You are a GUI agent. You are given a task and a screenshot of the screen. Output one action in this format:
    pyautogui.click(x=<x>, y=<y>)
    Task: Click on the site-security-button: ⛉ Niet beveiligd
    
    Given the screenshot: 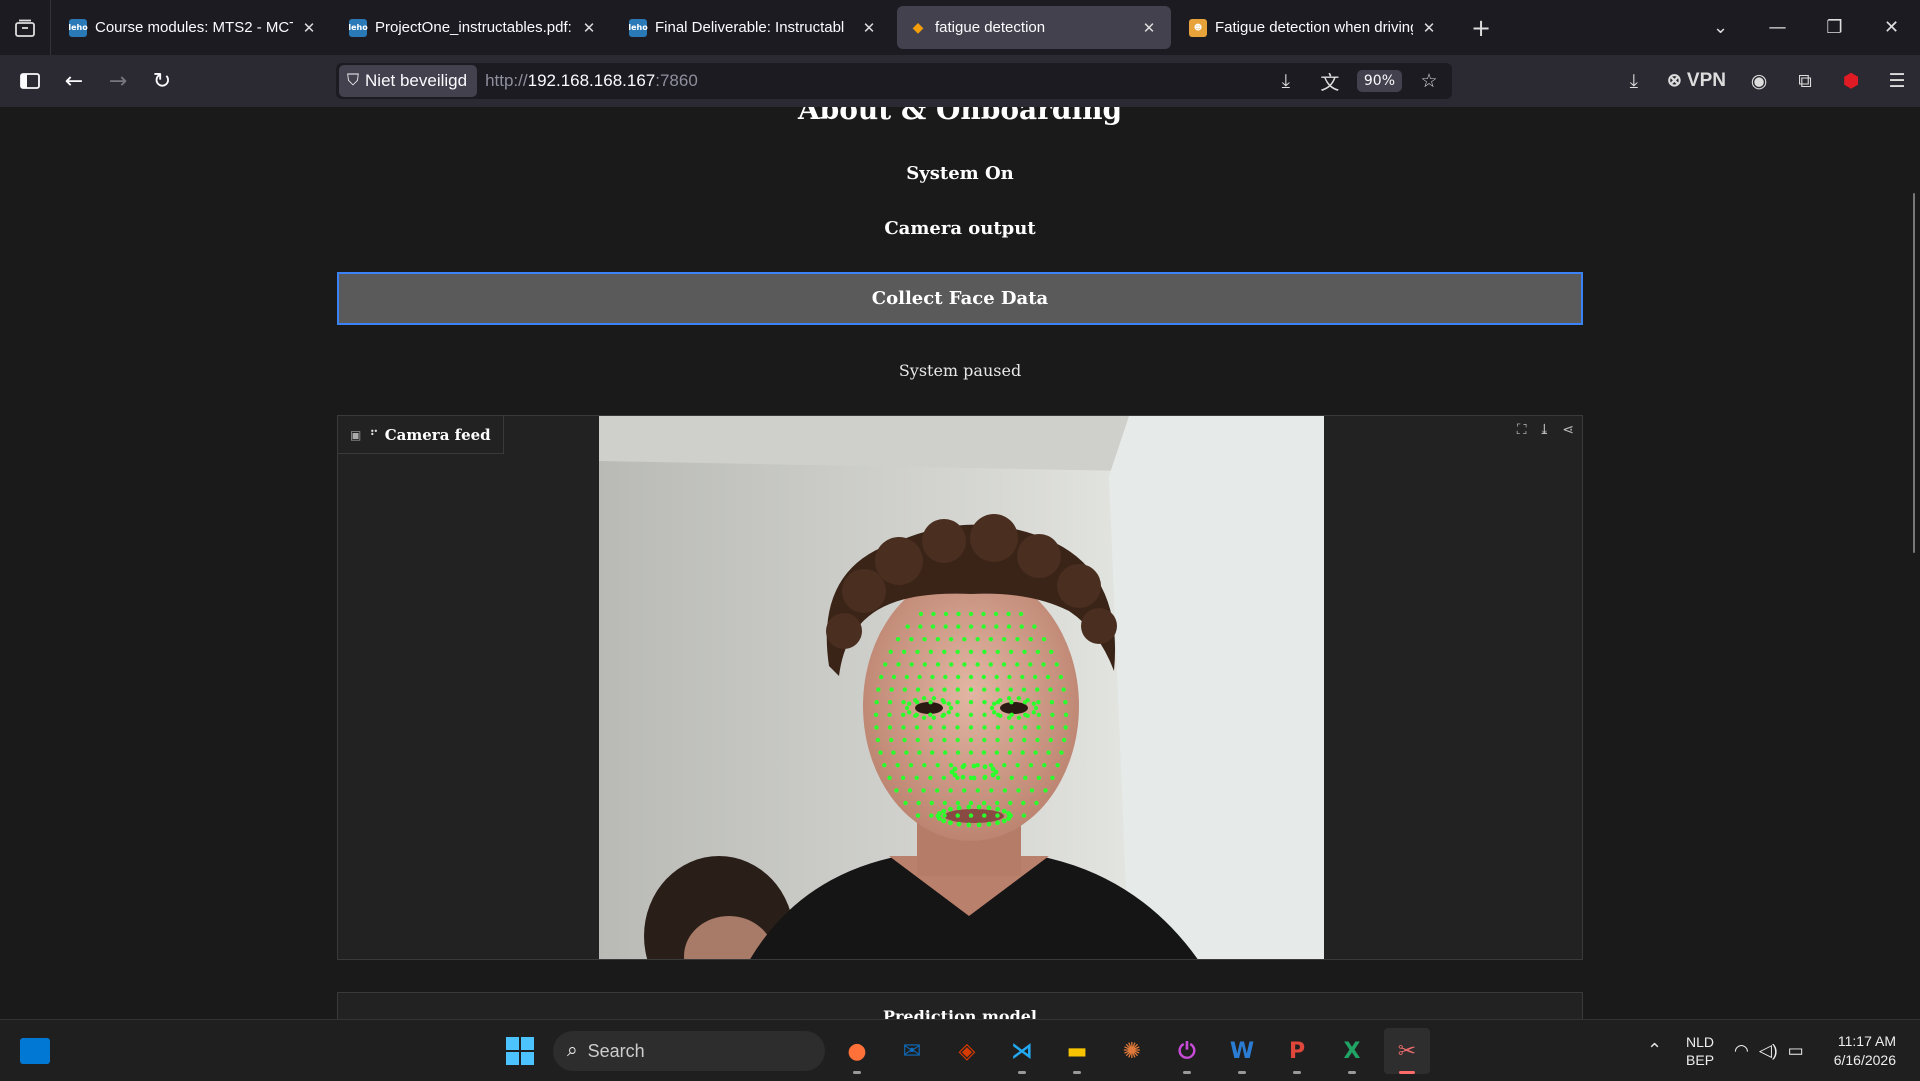 What is the action you would take?
    pyautogui.click(x=408, y=81)
    